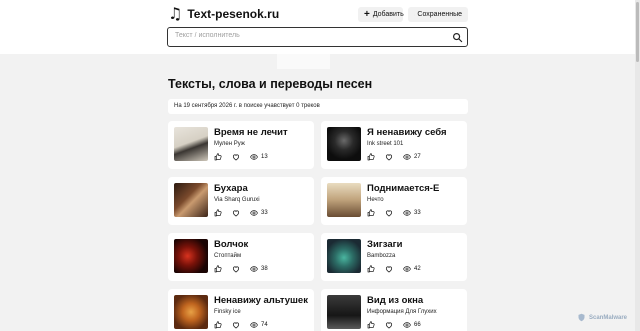 The width and height of the screenshot is (640, 331). What do you see at coordinates (231, 188) in the screenshot?
I see `song-title: Бухара` at bounding box center [231, 188].